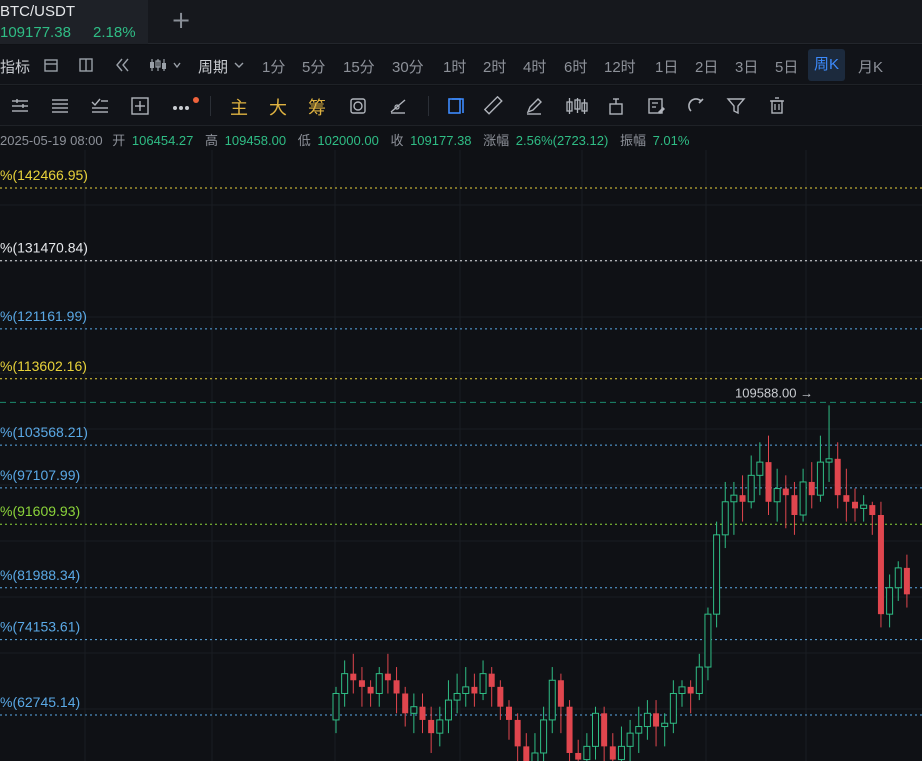 This screenshot has height=761, width=922. Describe the element at coordinates (181, 20) in the screenshot. I see `plus-icon: +` at that location.